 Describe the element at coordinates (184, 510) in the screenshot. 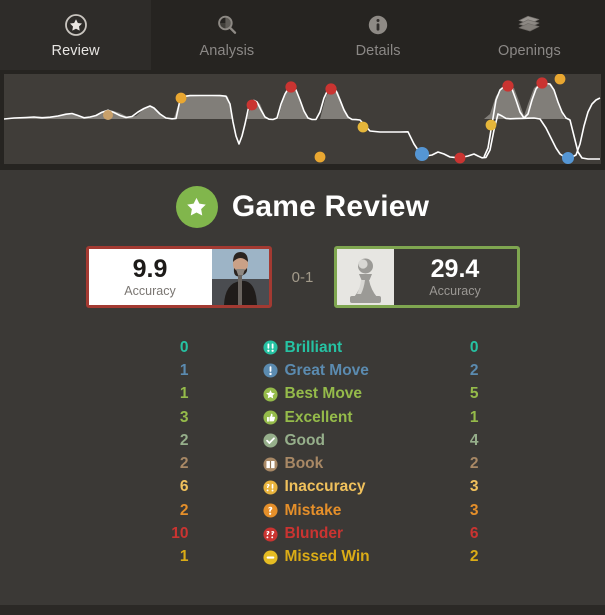

I see `mistake-white-count: 2` at that location.